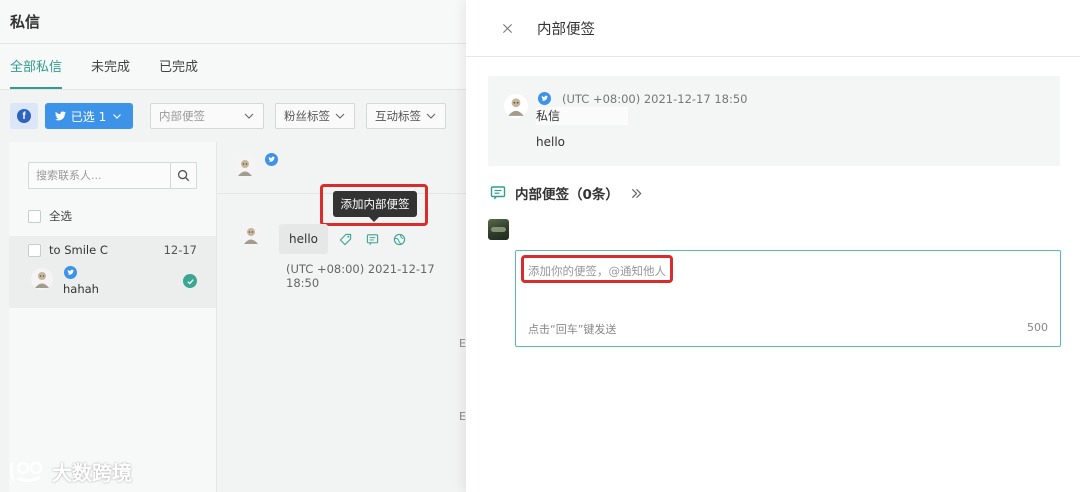 The height and width of the screenshot is (492, 1080). Describe the element at coordinates (92, 473) in the screenshot. I see `watermark-text: 大数跨境` at that location.